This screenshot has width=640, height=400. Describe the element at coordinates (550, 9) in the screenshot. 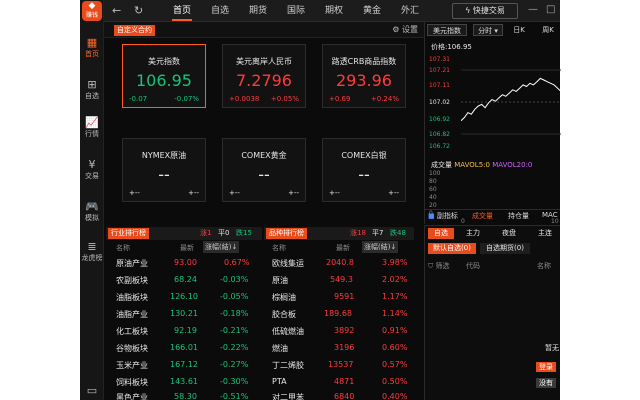

I see `maximize-icon: □` at that location.